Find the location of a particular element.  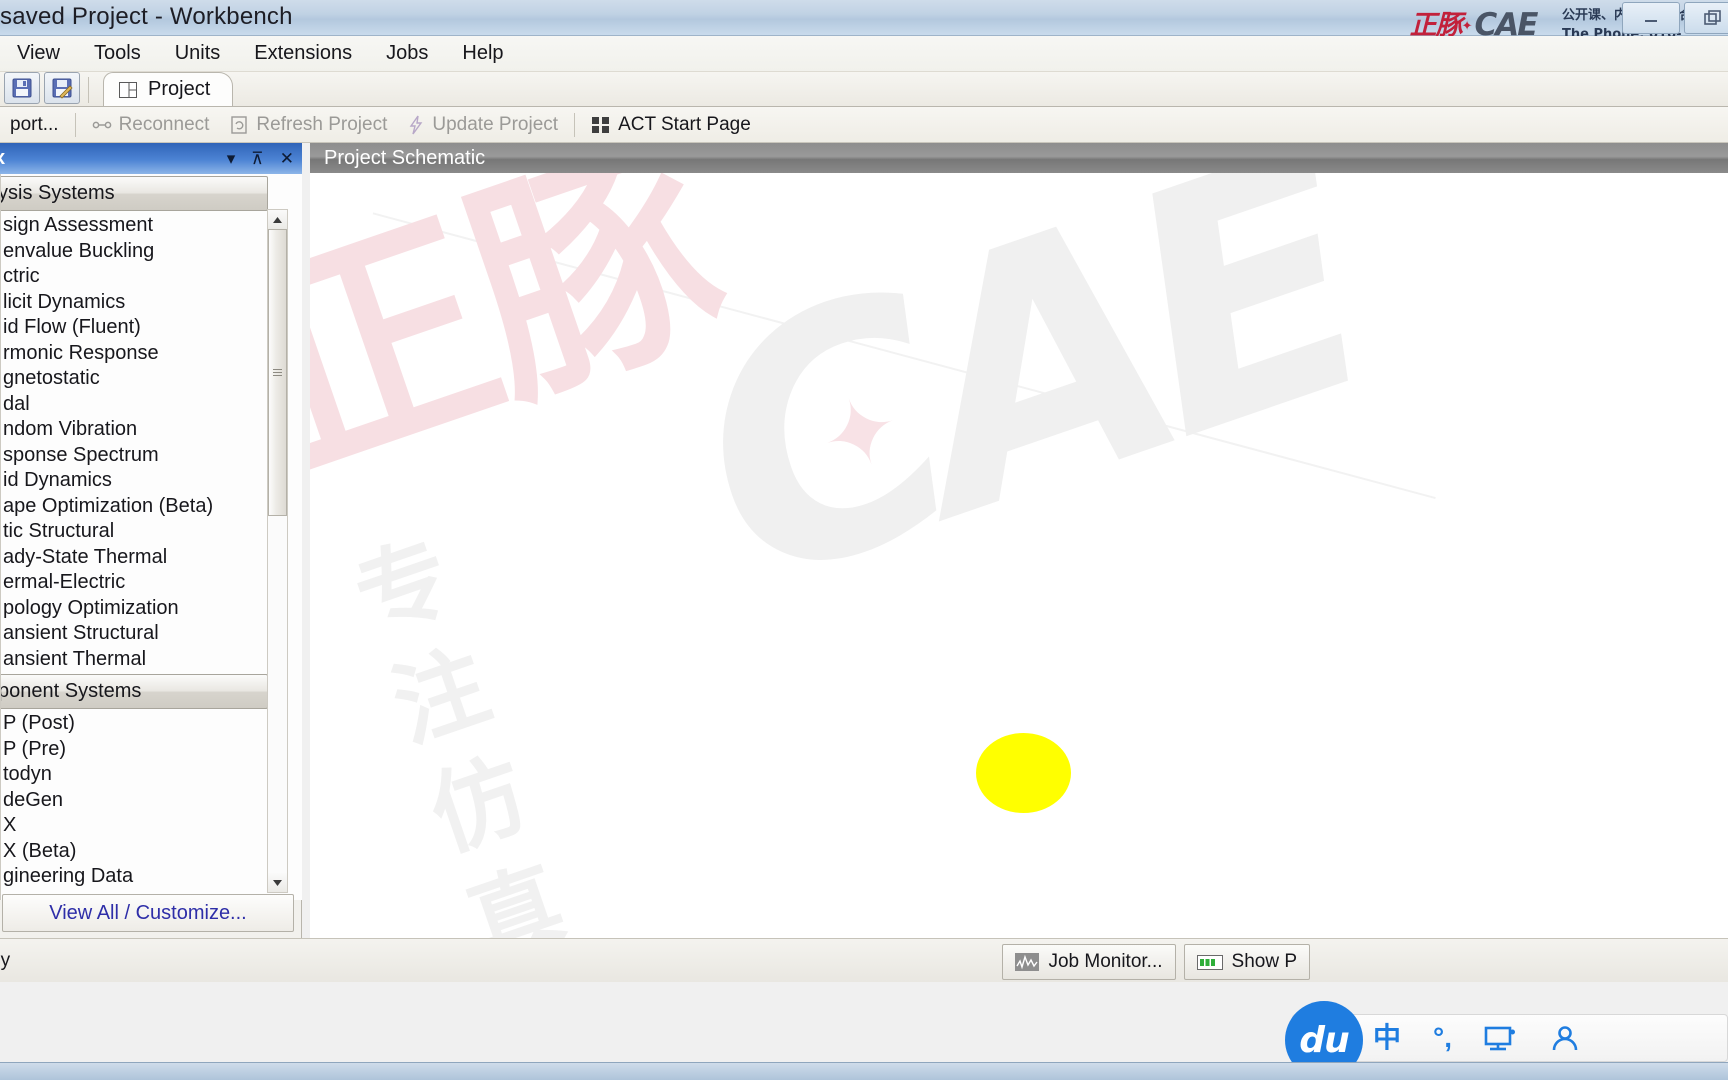

toolbox-item: ady-State Thermal is located at coordinates (151, 558).